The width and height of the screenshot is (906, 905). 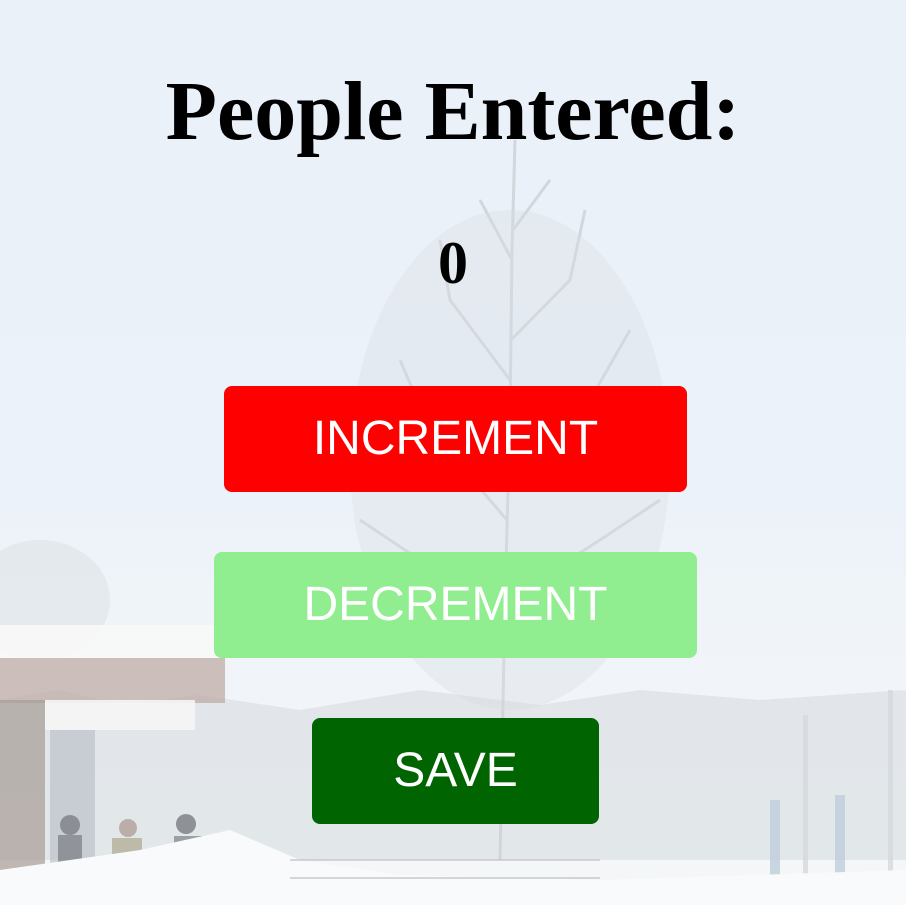 What do you see at coordinates (453, 263) in the screenshot?
I see `people-count: 0` at bounding box center [453, 263].